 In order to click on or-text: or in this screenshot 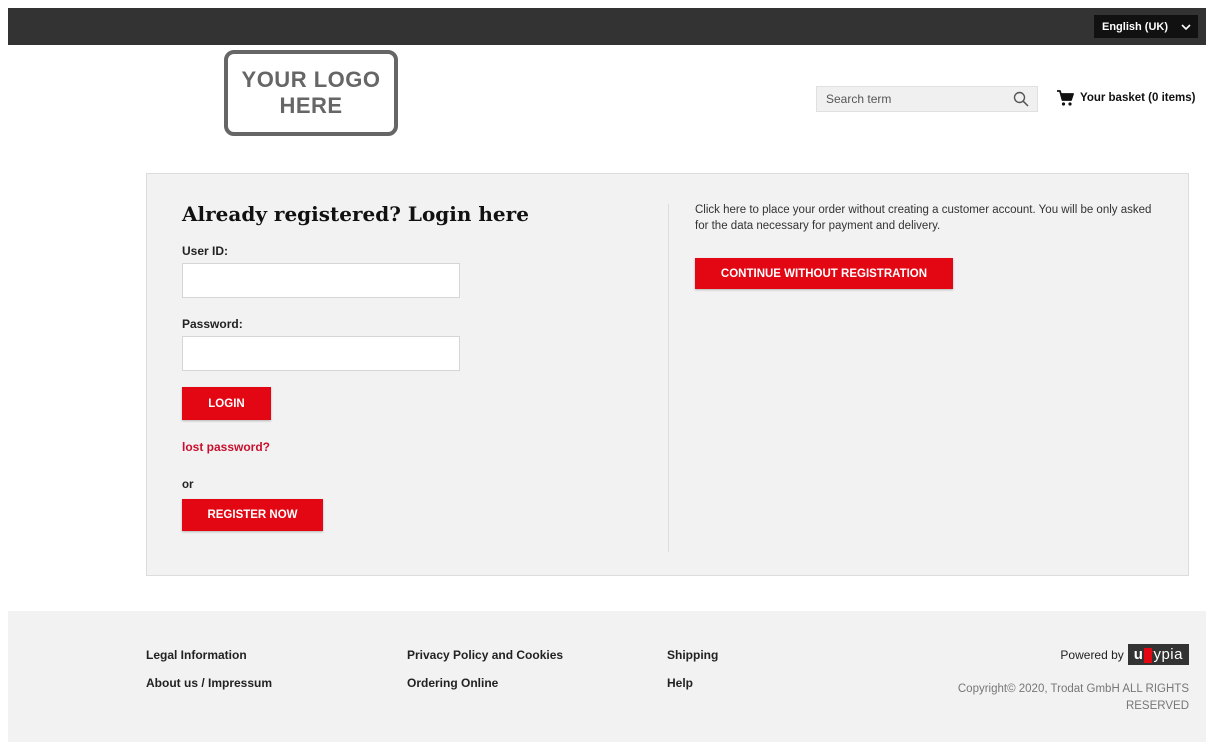, I will do `click(188, 485)`.